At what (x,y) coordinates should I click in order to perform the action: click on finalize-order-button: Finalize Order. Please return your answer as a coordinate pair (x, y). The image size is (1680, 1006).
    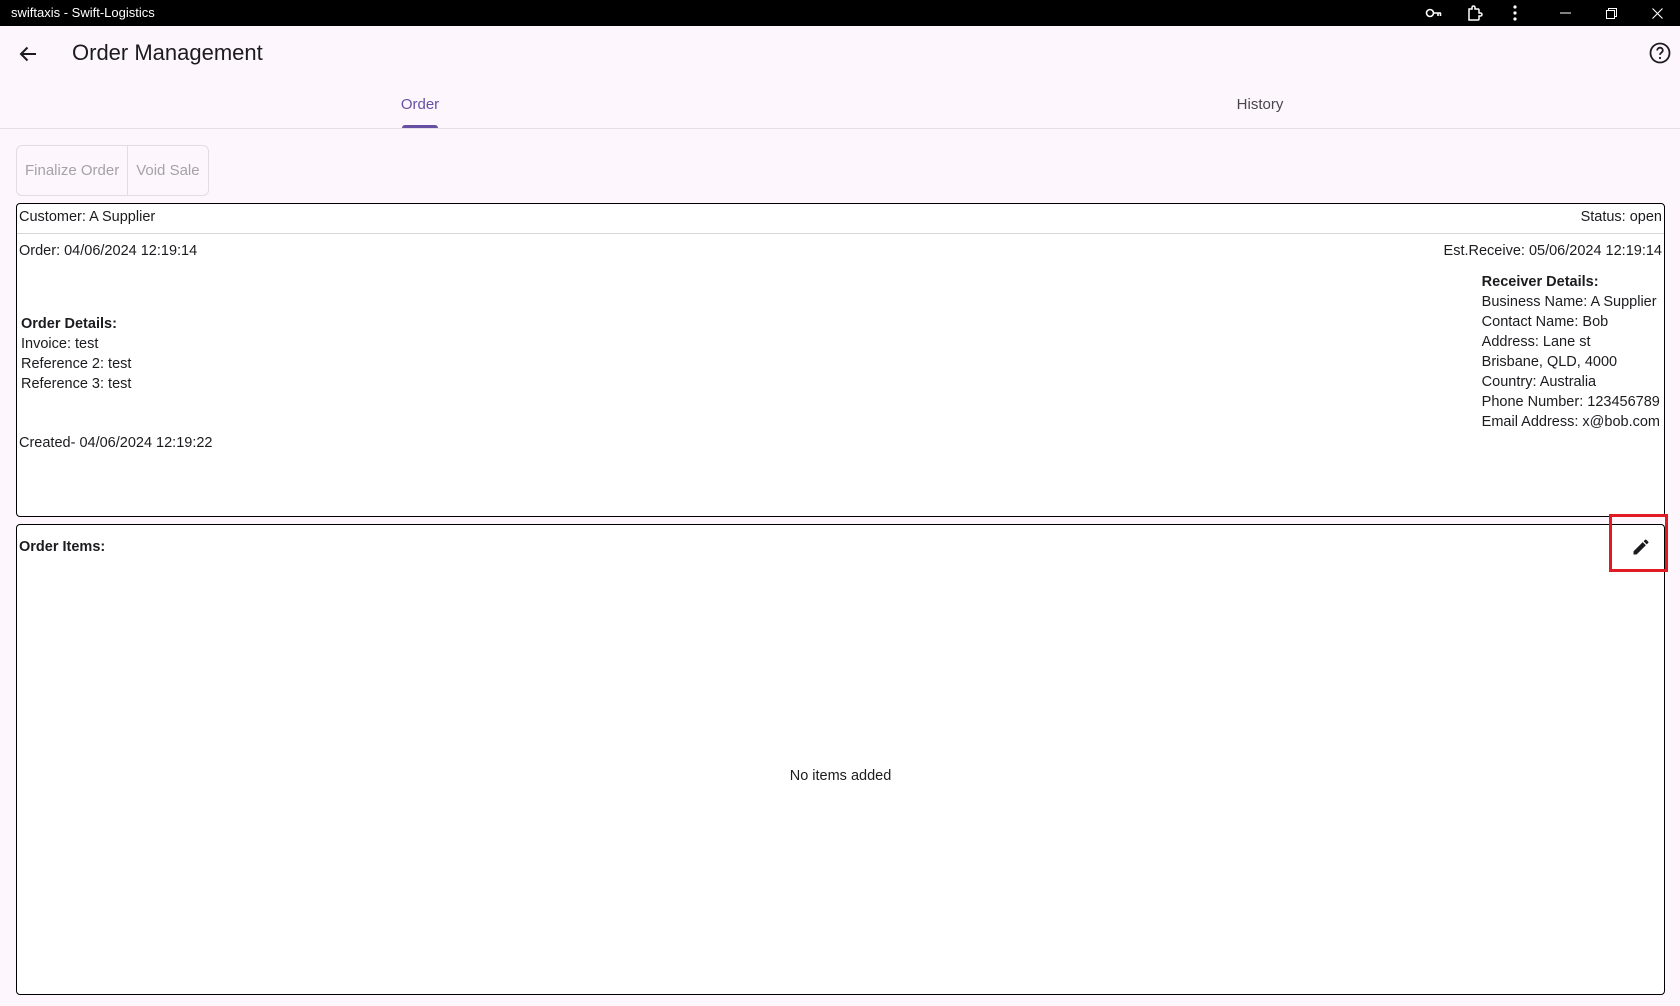
    Looking at the image, I should click on (72, 170).